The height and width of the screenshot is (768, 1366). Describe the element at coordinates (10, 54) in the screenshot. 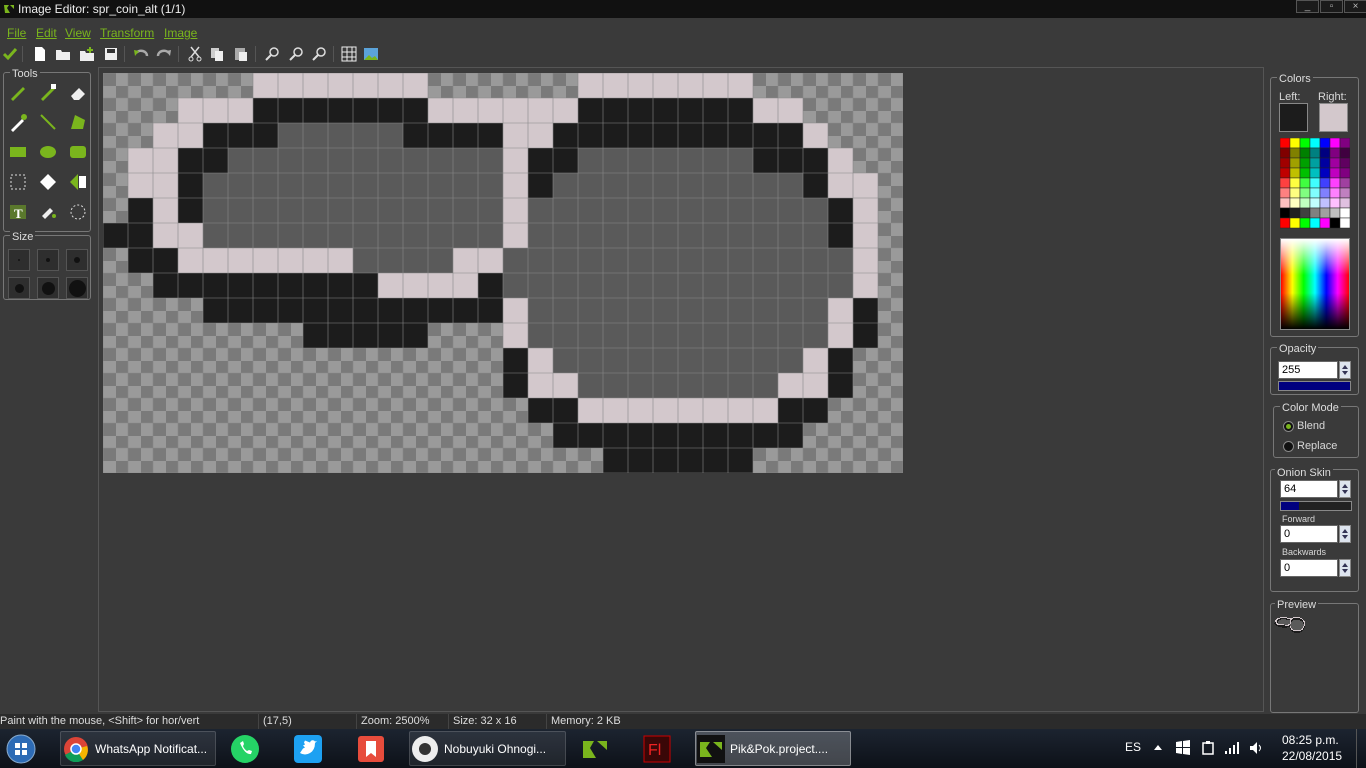

I see `confirm-check-icon` at that location.